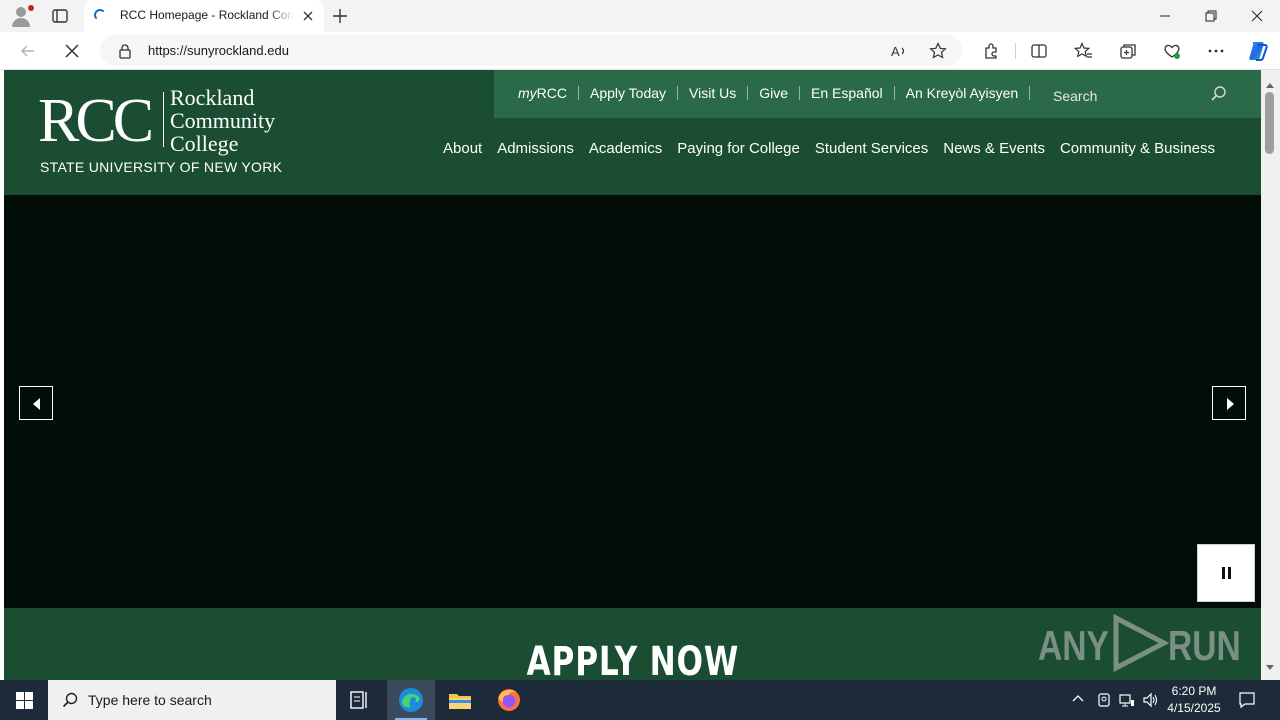 This screenshot has width=1280, height=720. Describe the element at coordinates (938, 51) in the screenshot. I see `favorite-star-icon` at that location.